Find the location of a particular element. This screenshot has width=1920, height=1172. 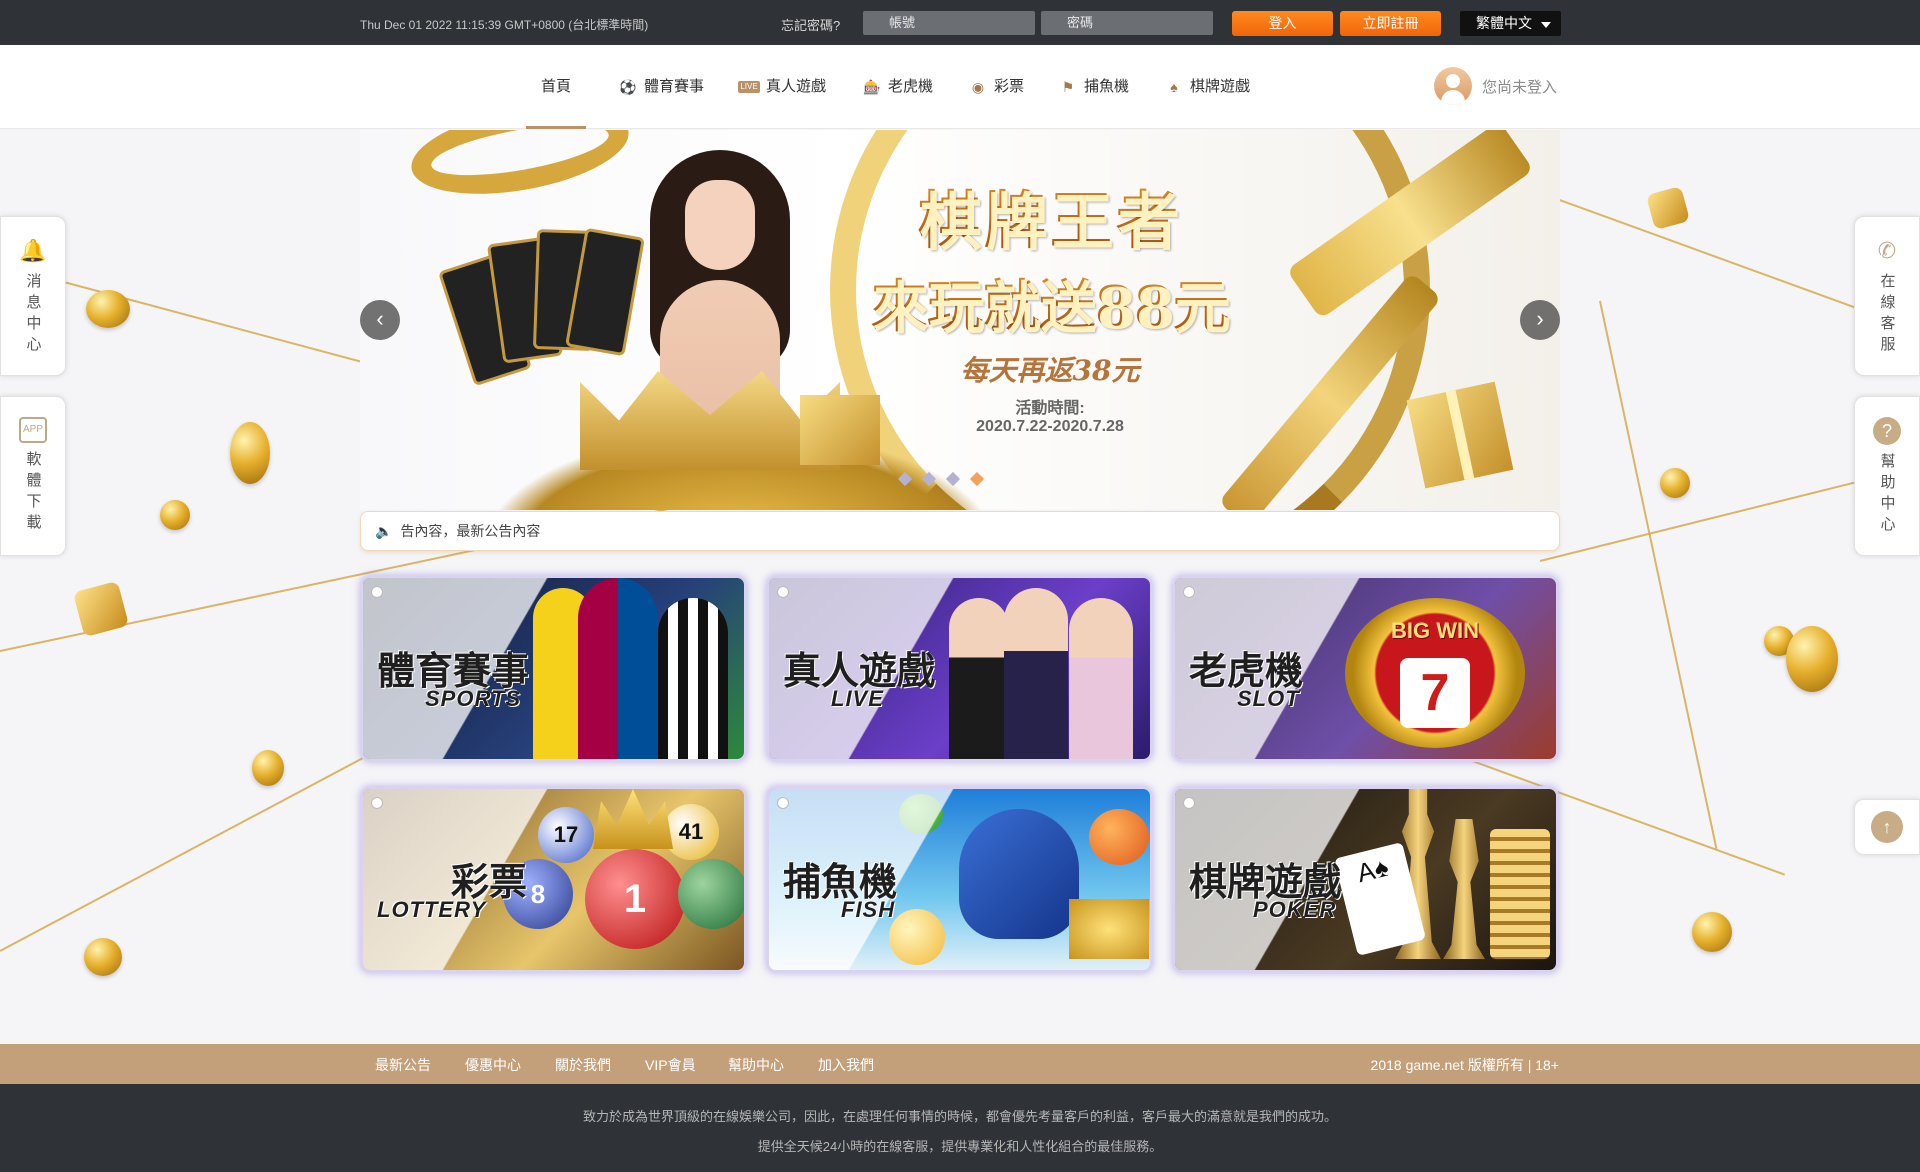

game-tile-subtitle: SPORTS is located at coordinates (473, 698).